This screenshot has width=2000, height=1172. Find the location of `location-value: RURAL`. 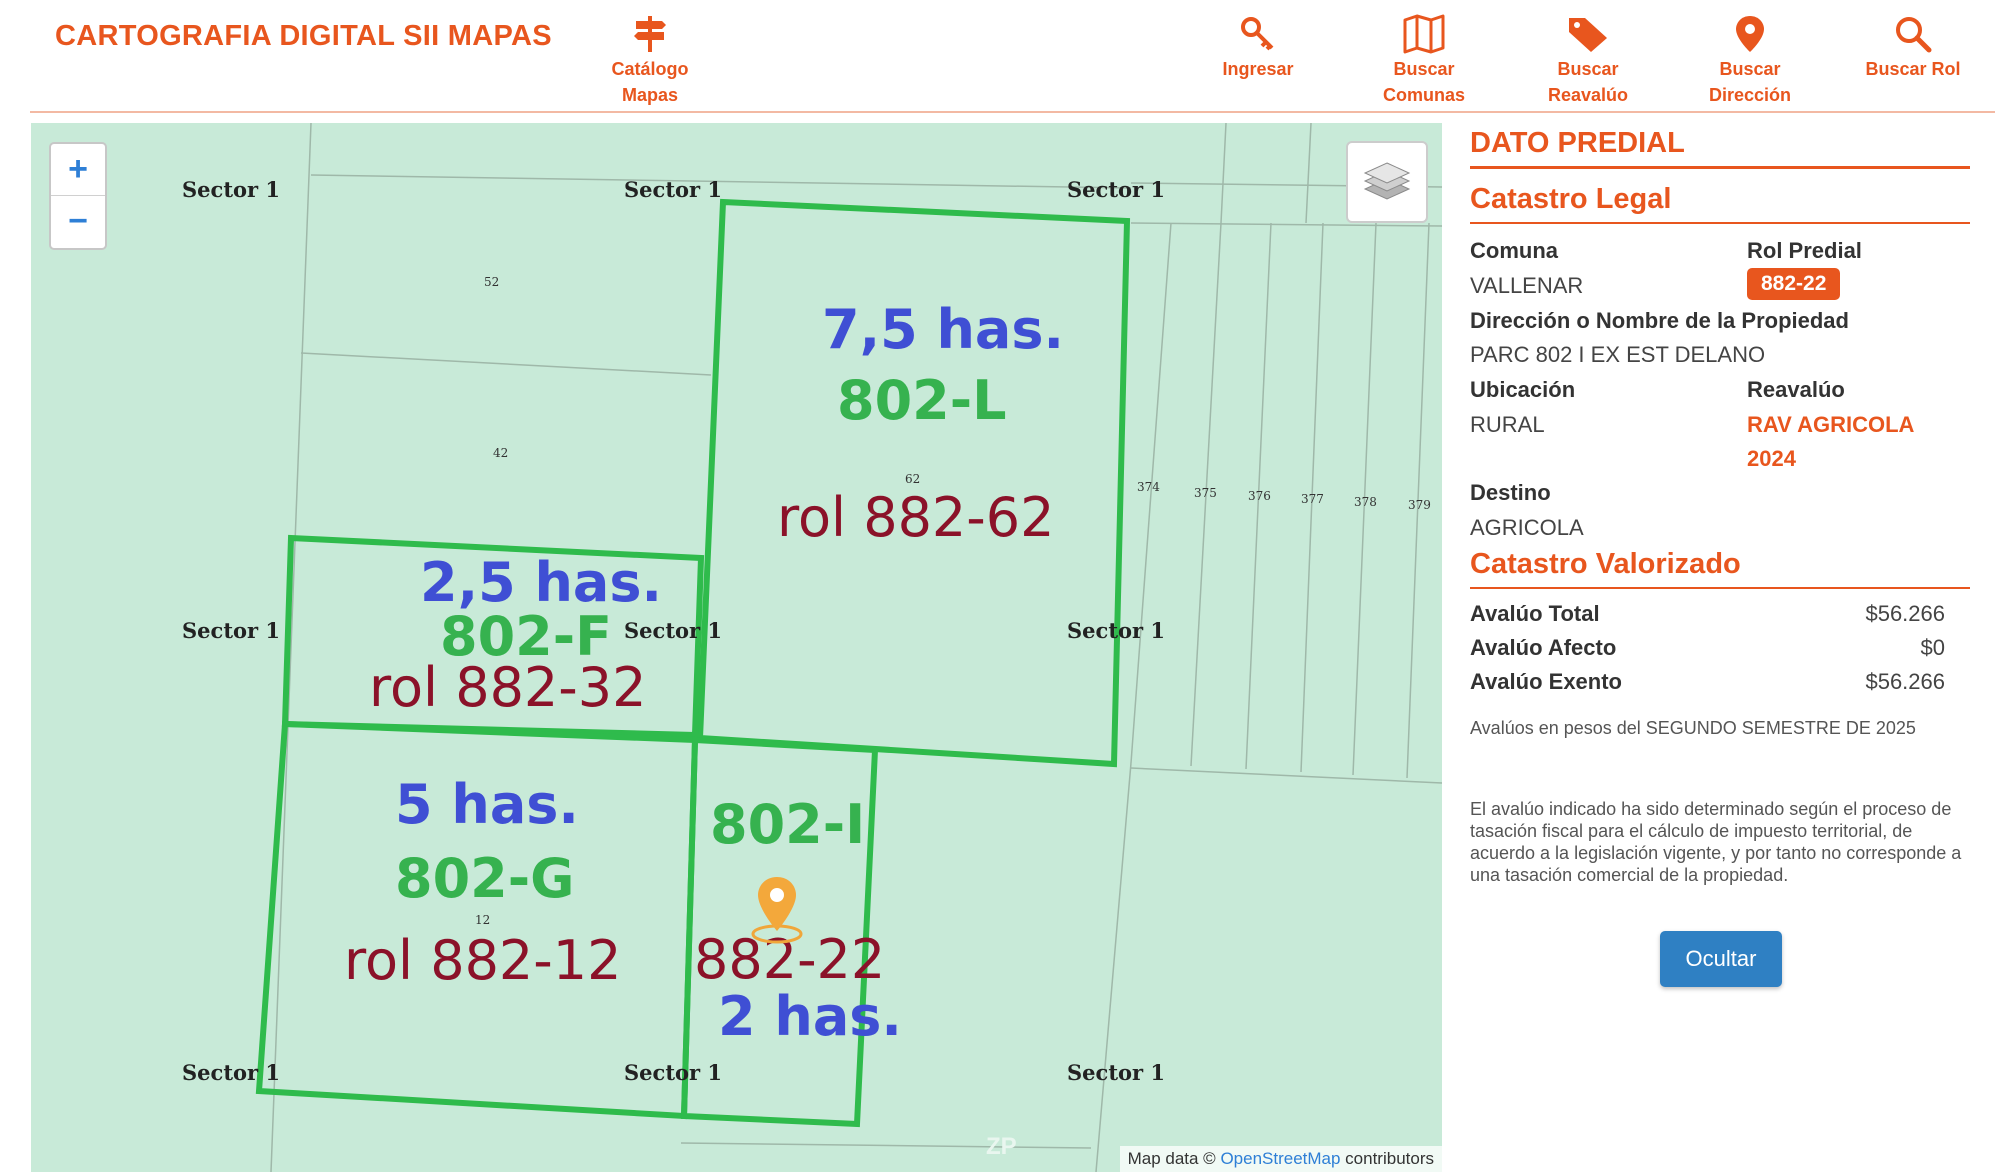

location-value: RURAL is located at coordinates (1507, 424).